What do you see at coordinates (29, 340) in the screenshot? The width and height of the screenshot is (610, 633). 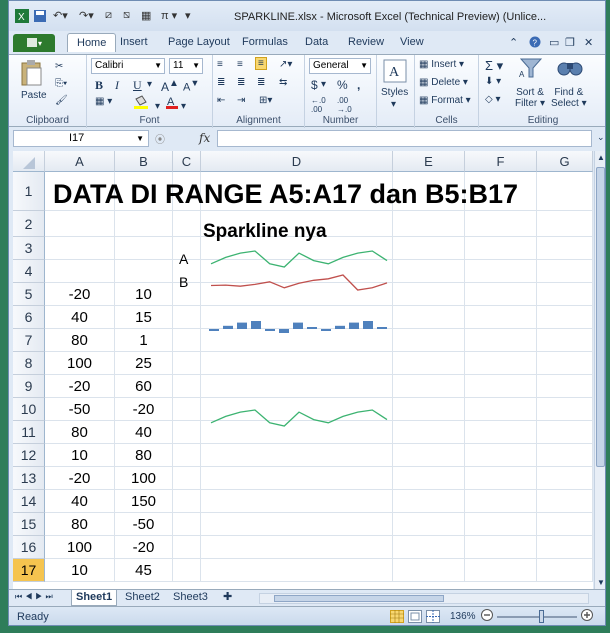 I see `row-header-7: 7` at bounding box center [29, 340].